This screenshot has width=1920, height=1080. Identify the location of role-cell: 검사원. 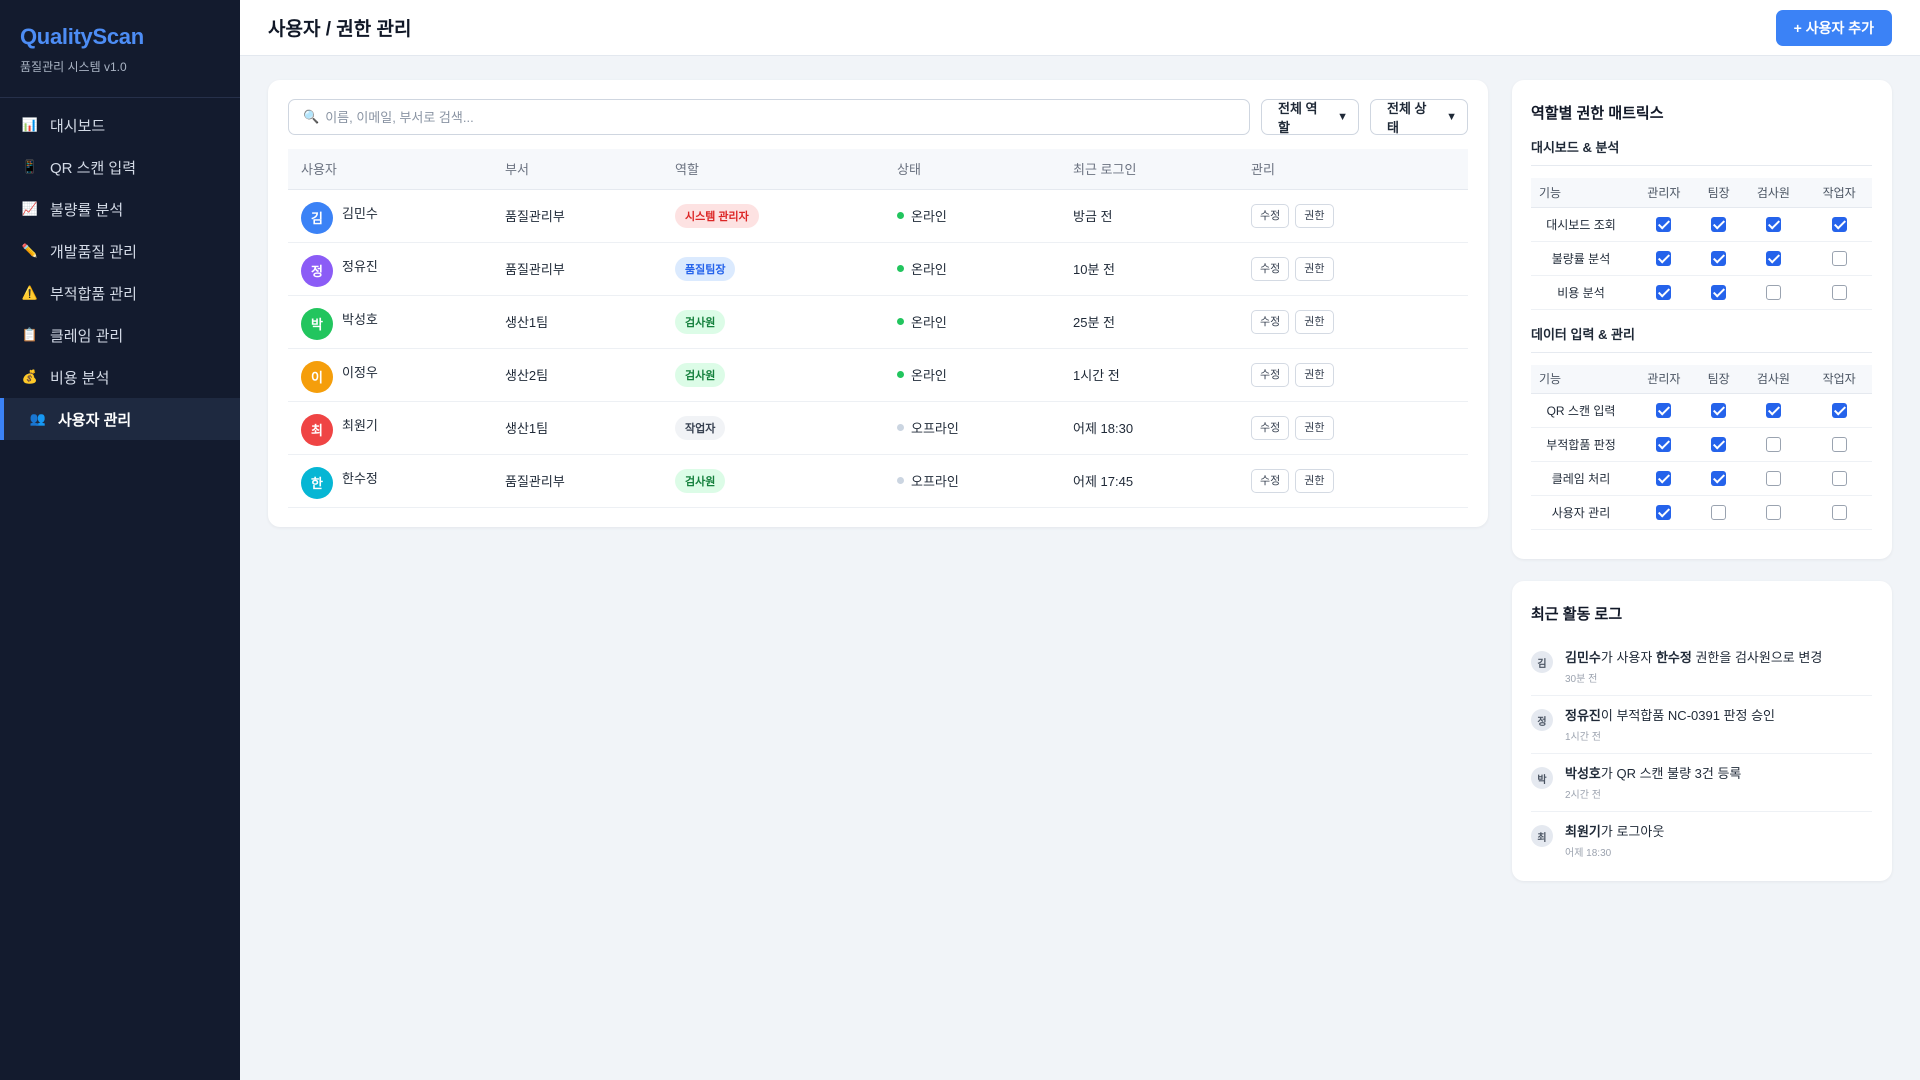
(773, 322).